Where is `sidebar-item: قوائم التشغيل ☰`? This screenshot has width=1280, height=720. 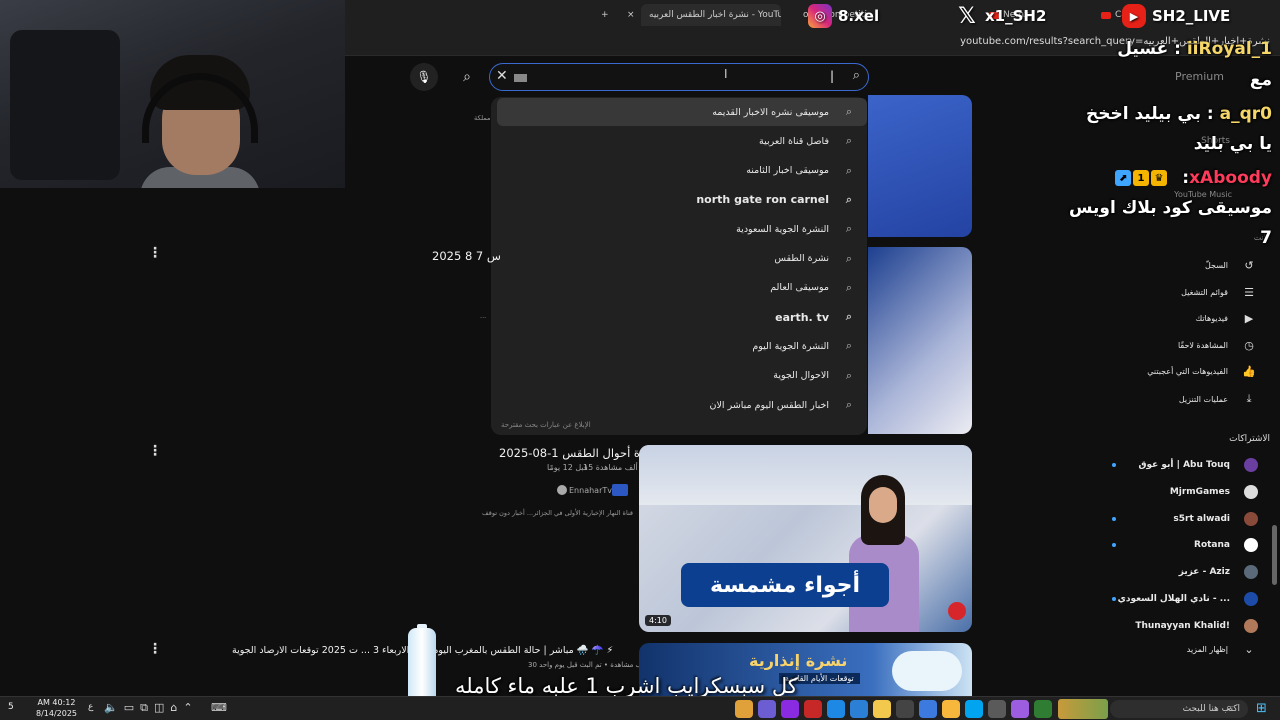
sidebar-item: قوائم التشغيل ☰ is located at coordinates (1183, 292).